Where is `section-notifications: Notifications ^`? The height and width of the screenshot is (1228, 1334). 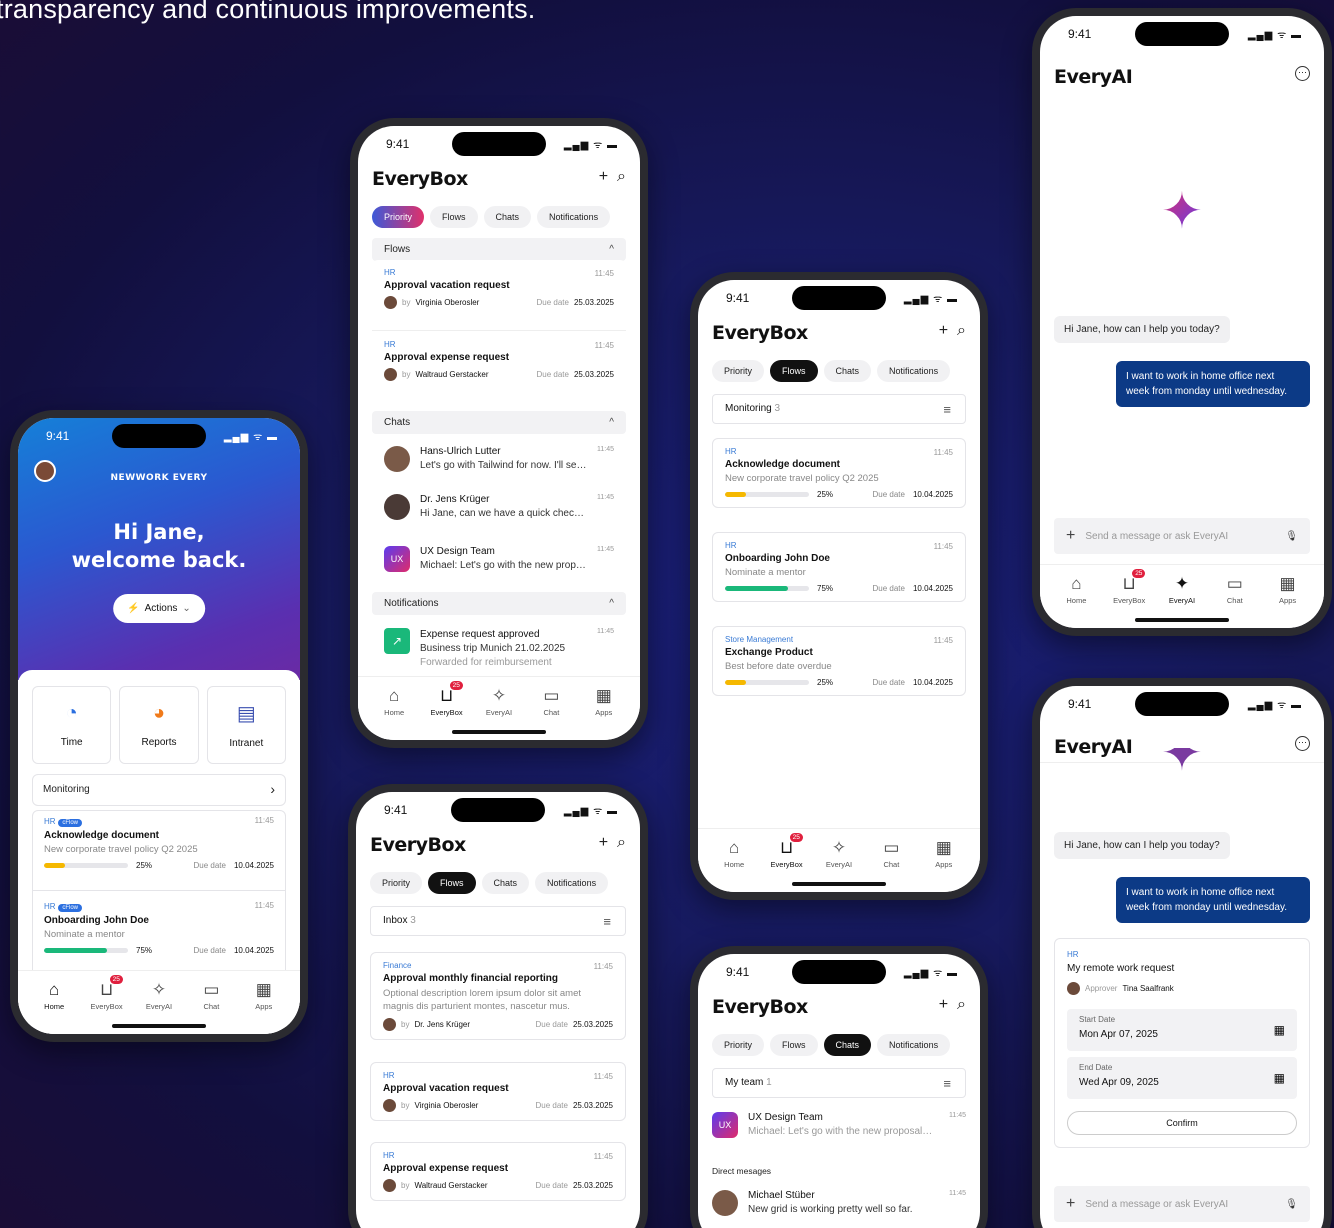 section-notifications: Notifications ^ is located at coordinates (499, 603).